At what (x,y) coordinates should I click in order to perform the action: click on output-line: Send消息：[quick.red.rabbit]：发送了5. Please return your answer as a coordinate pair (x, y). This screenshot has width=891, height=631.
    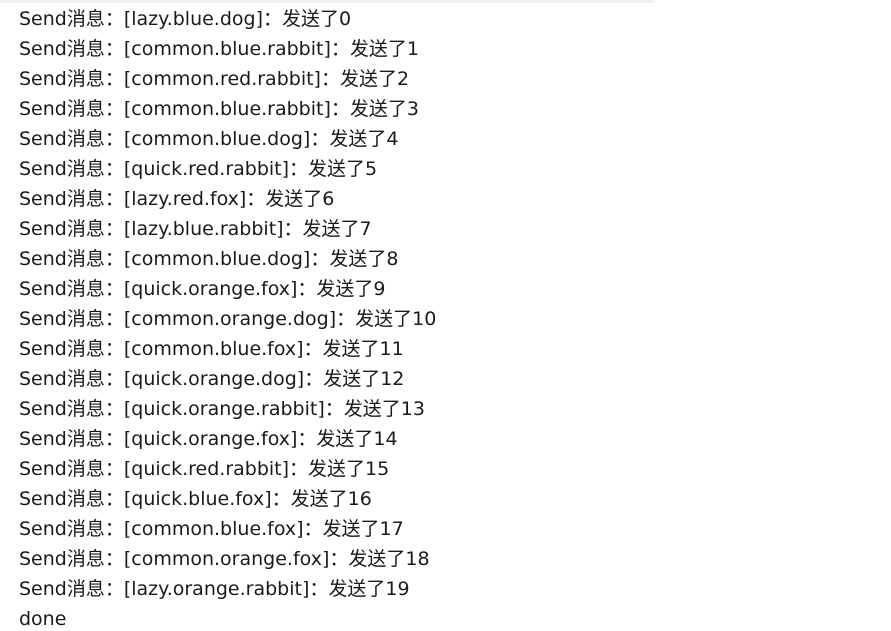
    Looking at the image, I should click on (198, 169).